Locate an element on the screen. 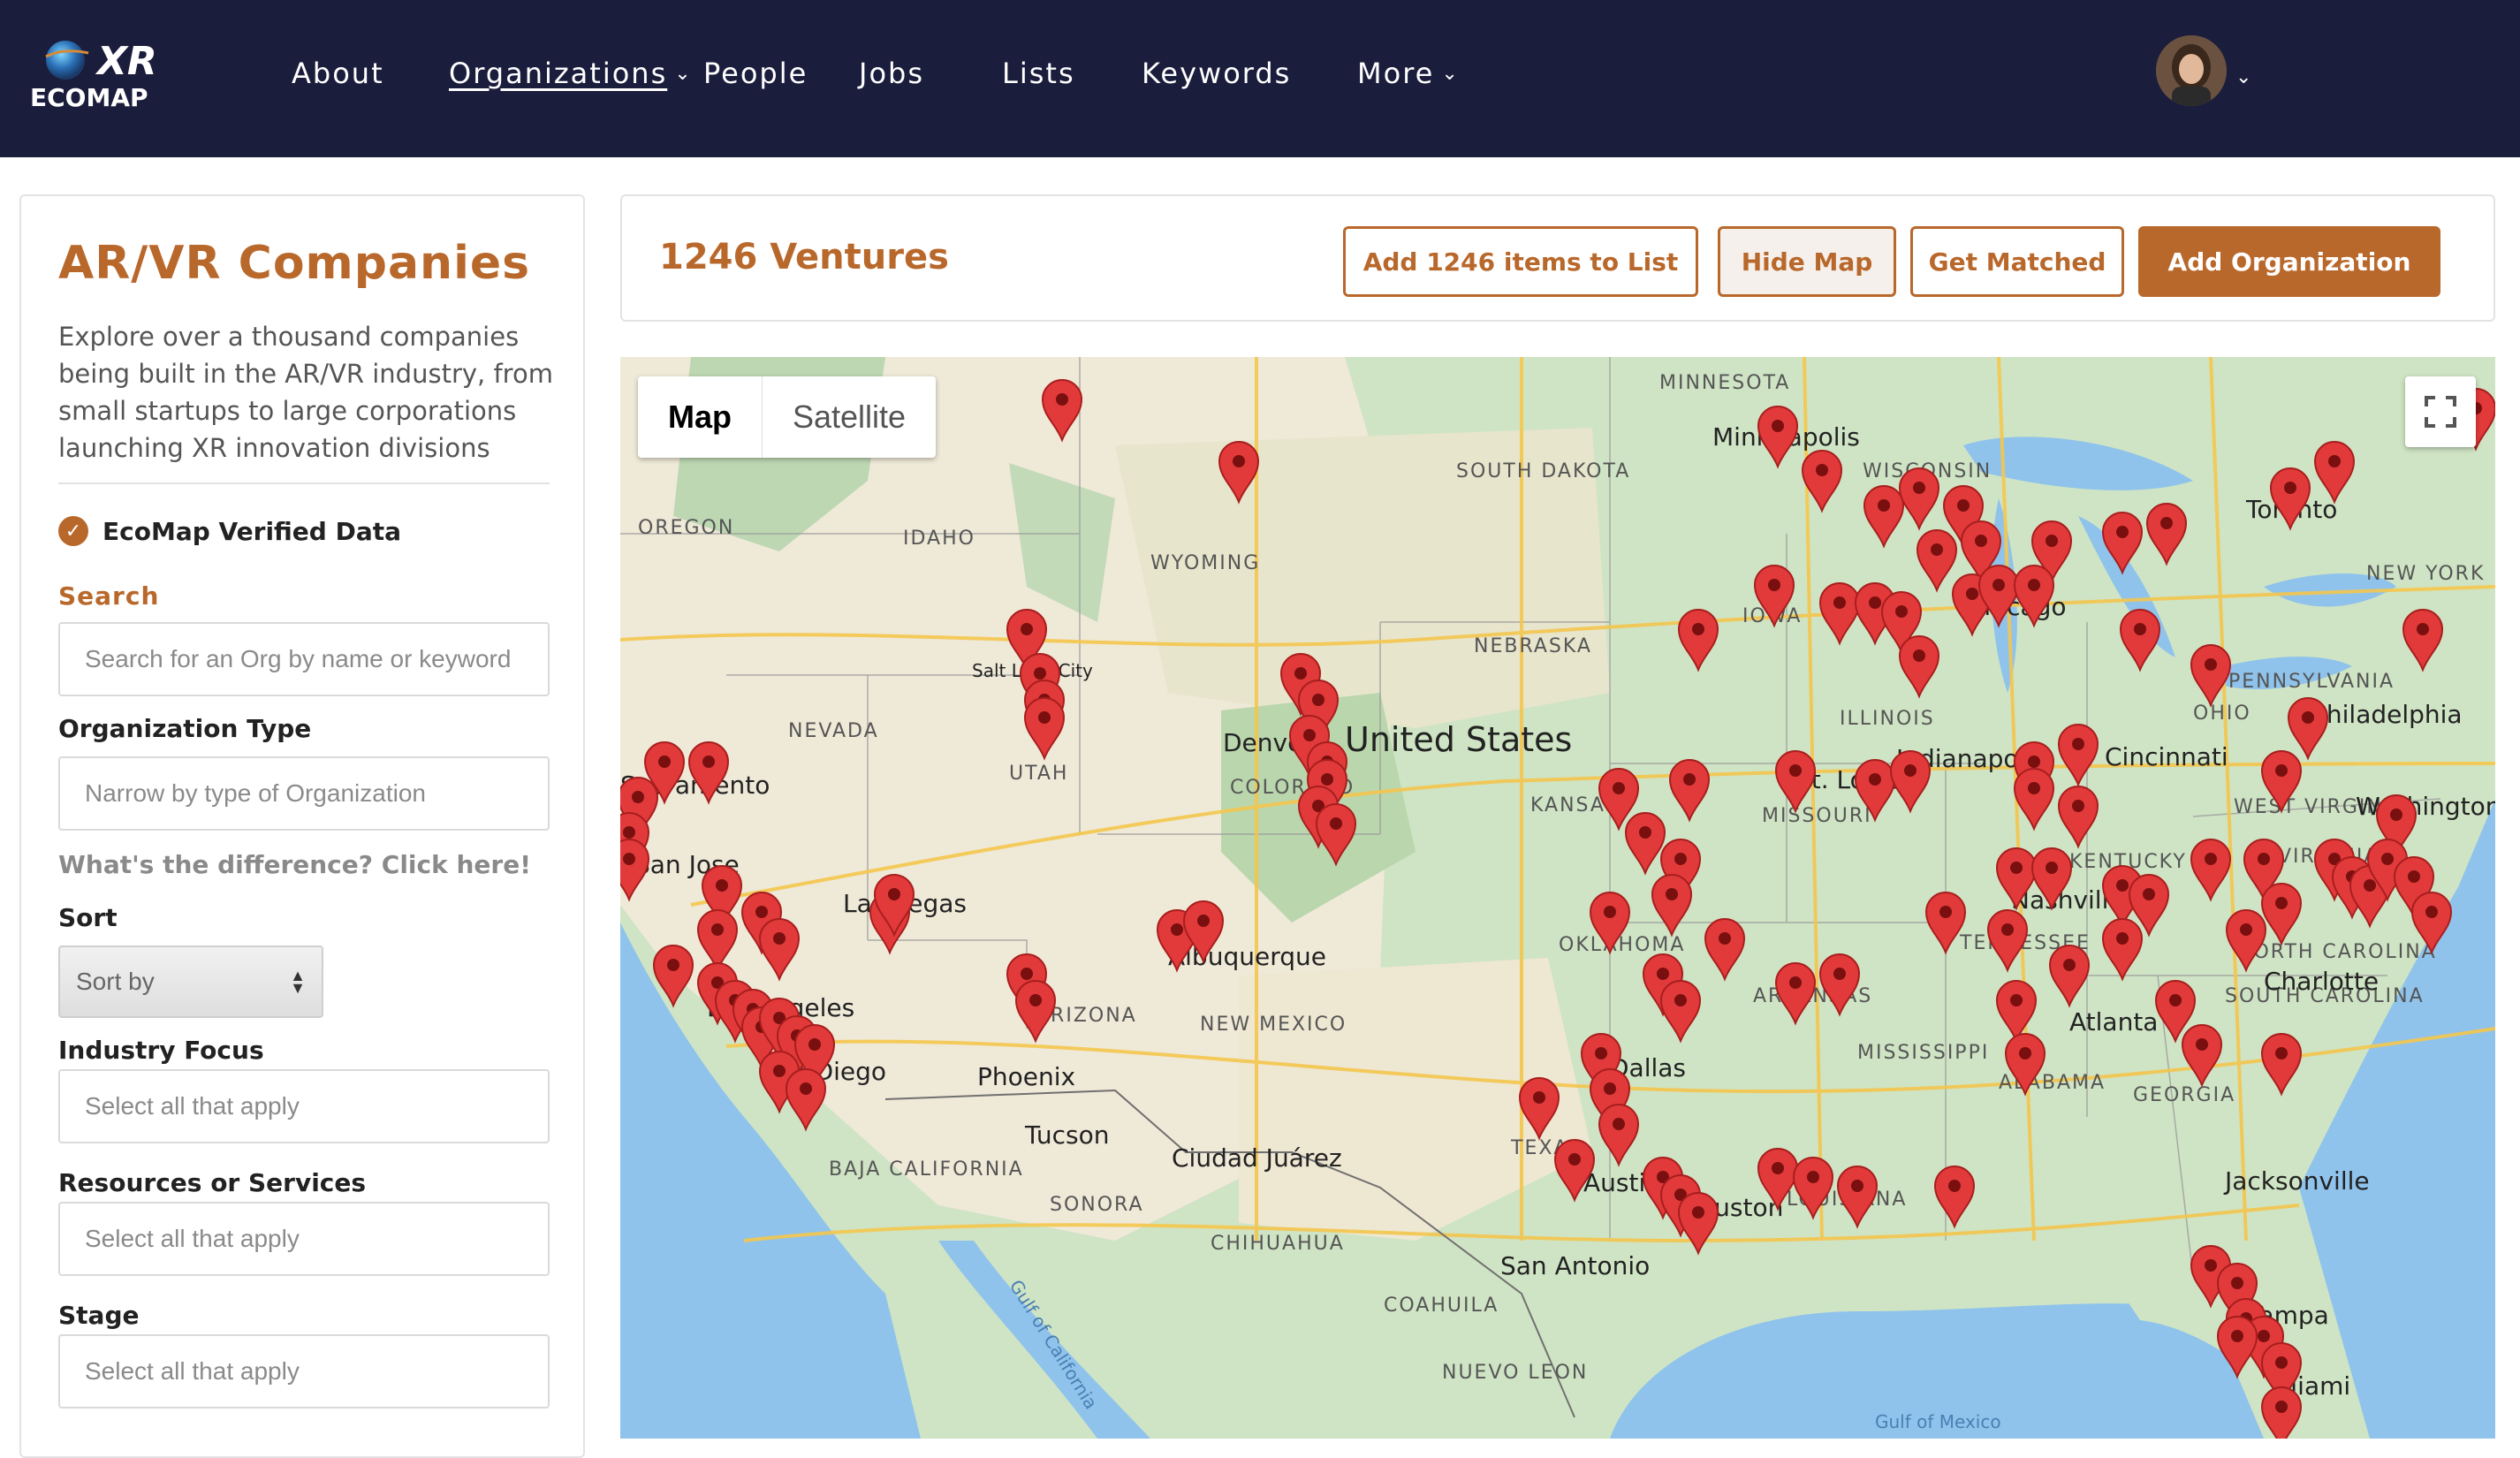 The width and height of the screenshot is (2520, 1458). map-city-label: San Antonio is located at coordinates (1575, 1266).